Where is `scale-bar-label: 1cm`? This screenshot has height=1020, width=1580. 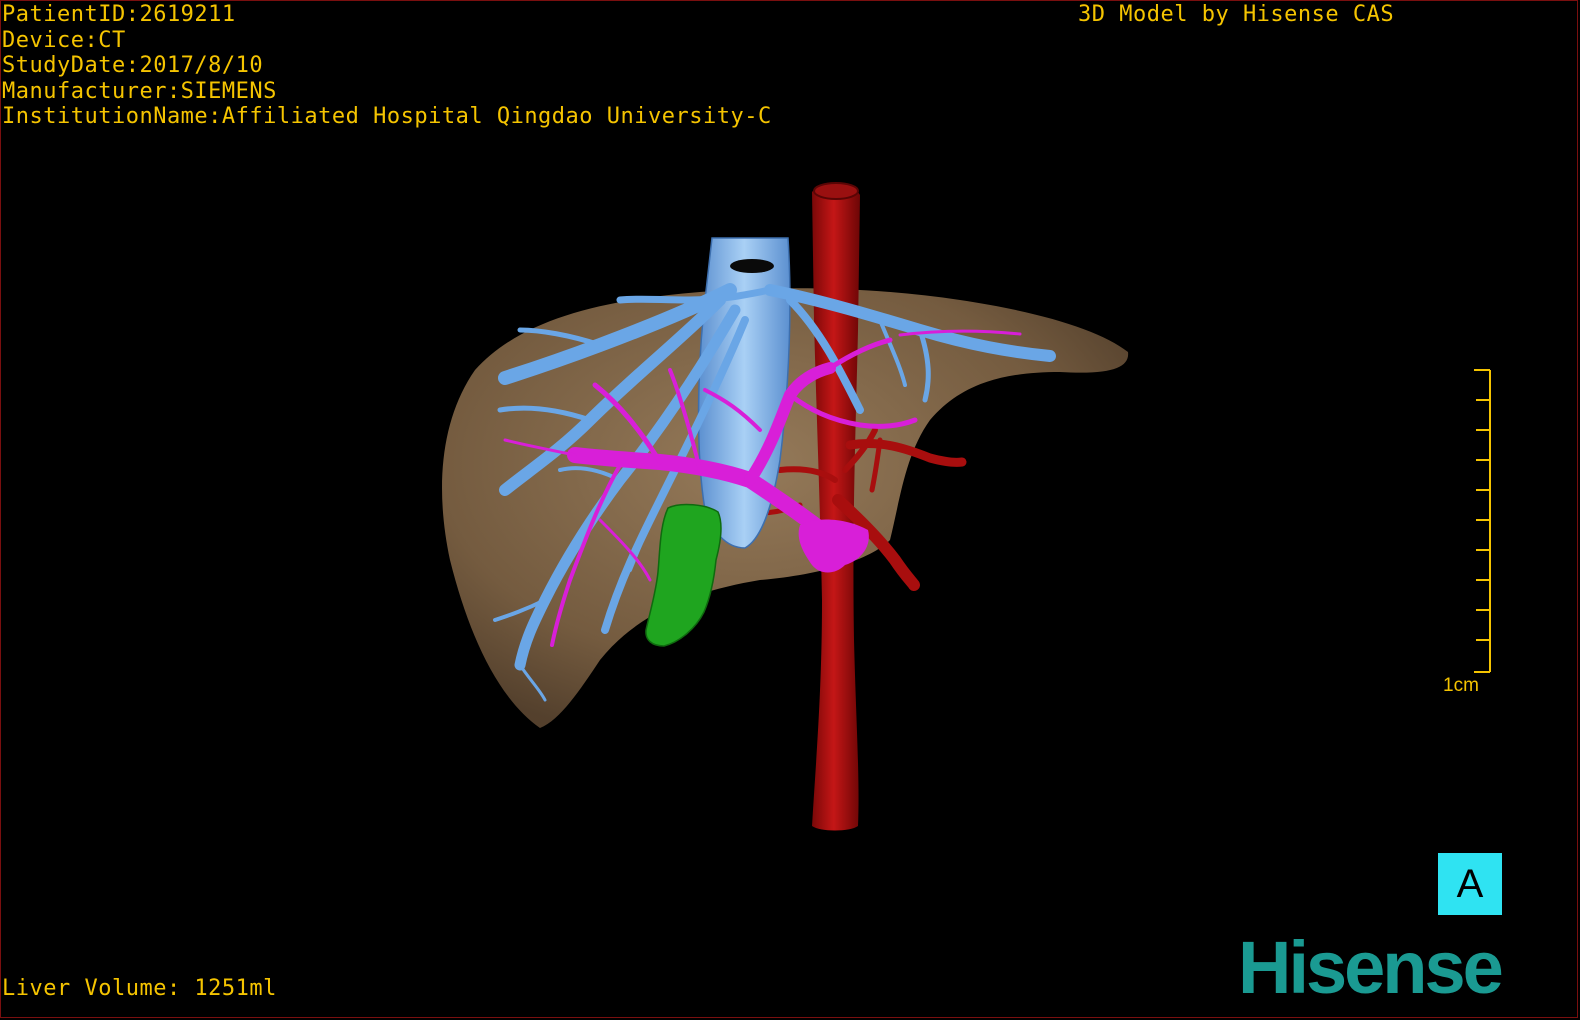 scale-bar-label: 1cm is located at coordinates (1461, 685).